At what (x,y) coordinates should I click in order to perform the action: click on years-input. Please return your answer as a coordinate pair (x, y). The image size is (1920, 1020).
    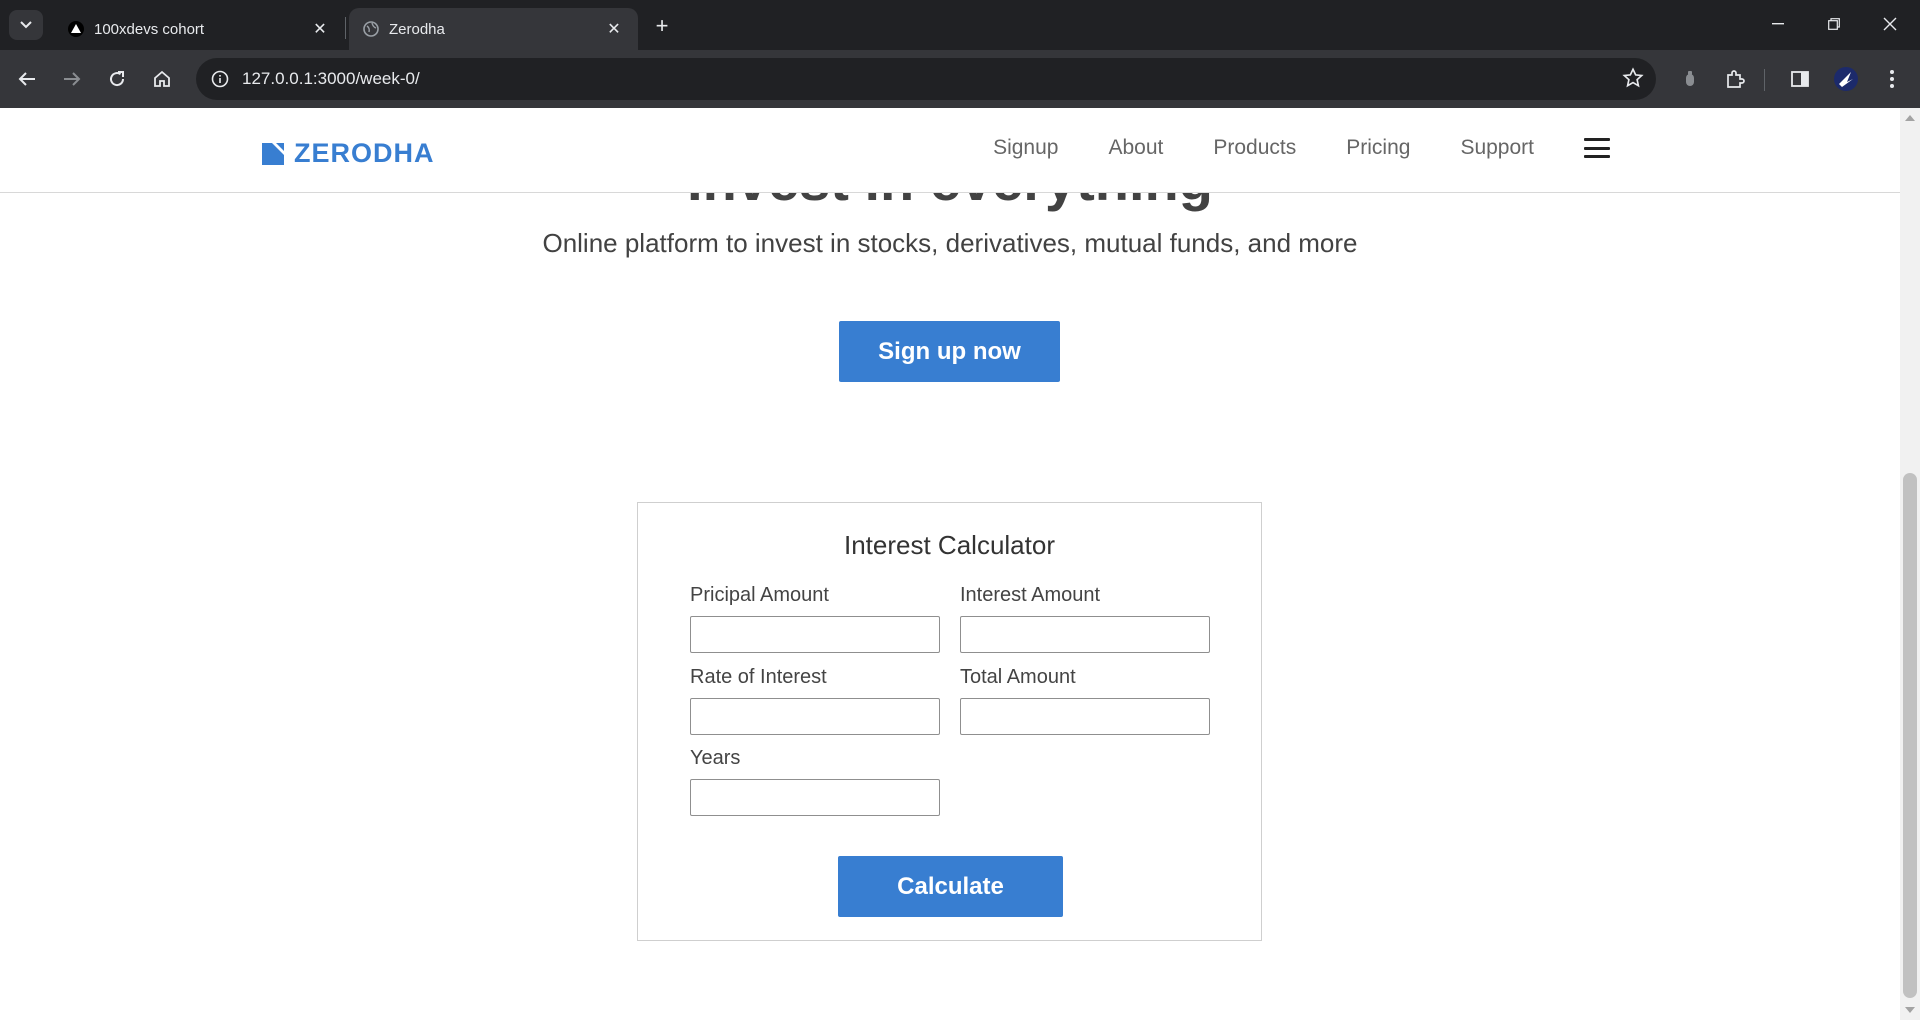
    Looking at the image, I should click on (815, 797).